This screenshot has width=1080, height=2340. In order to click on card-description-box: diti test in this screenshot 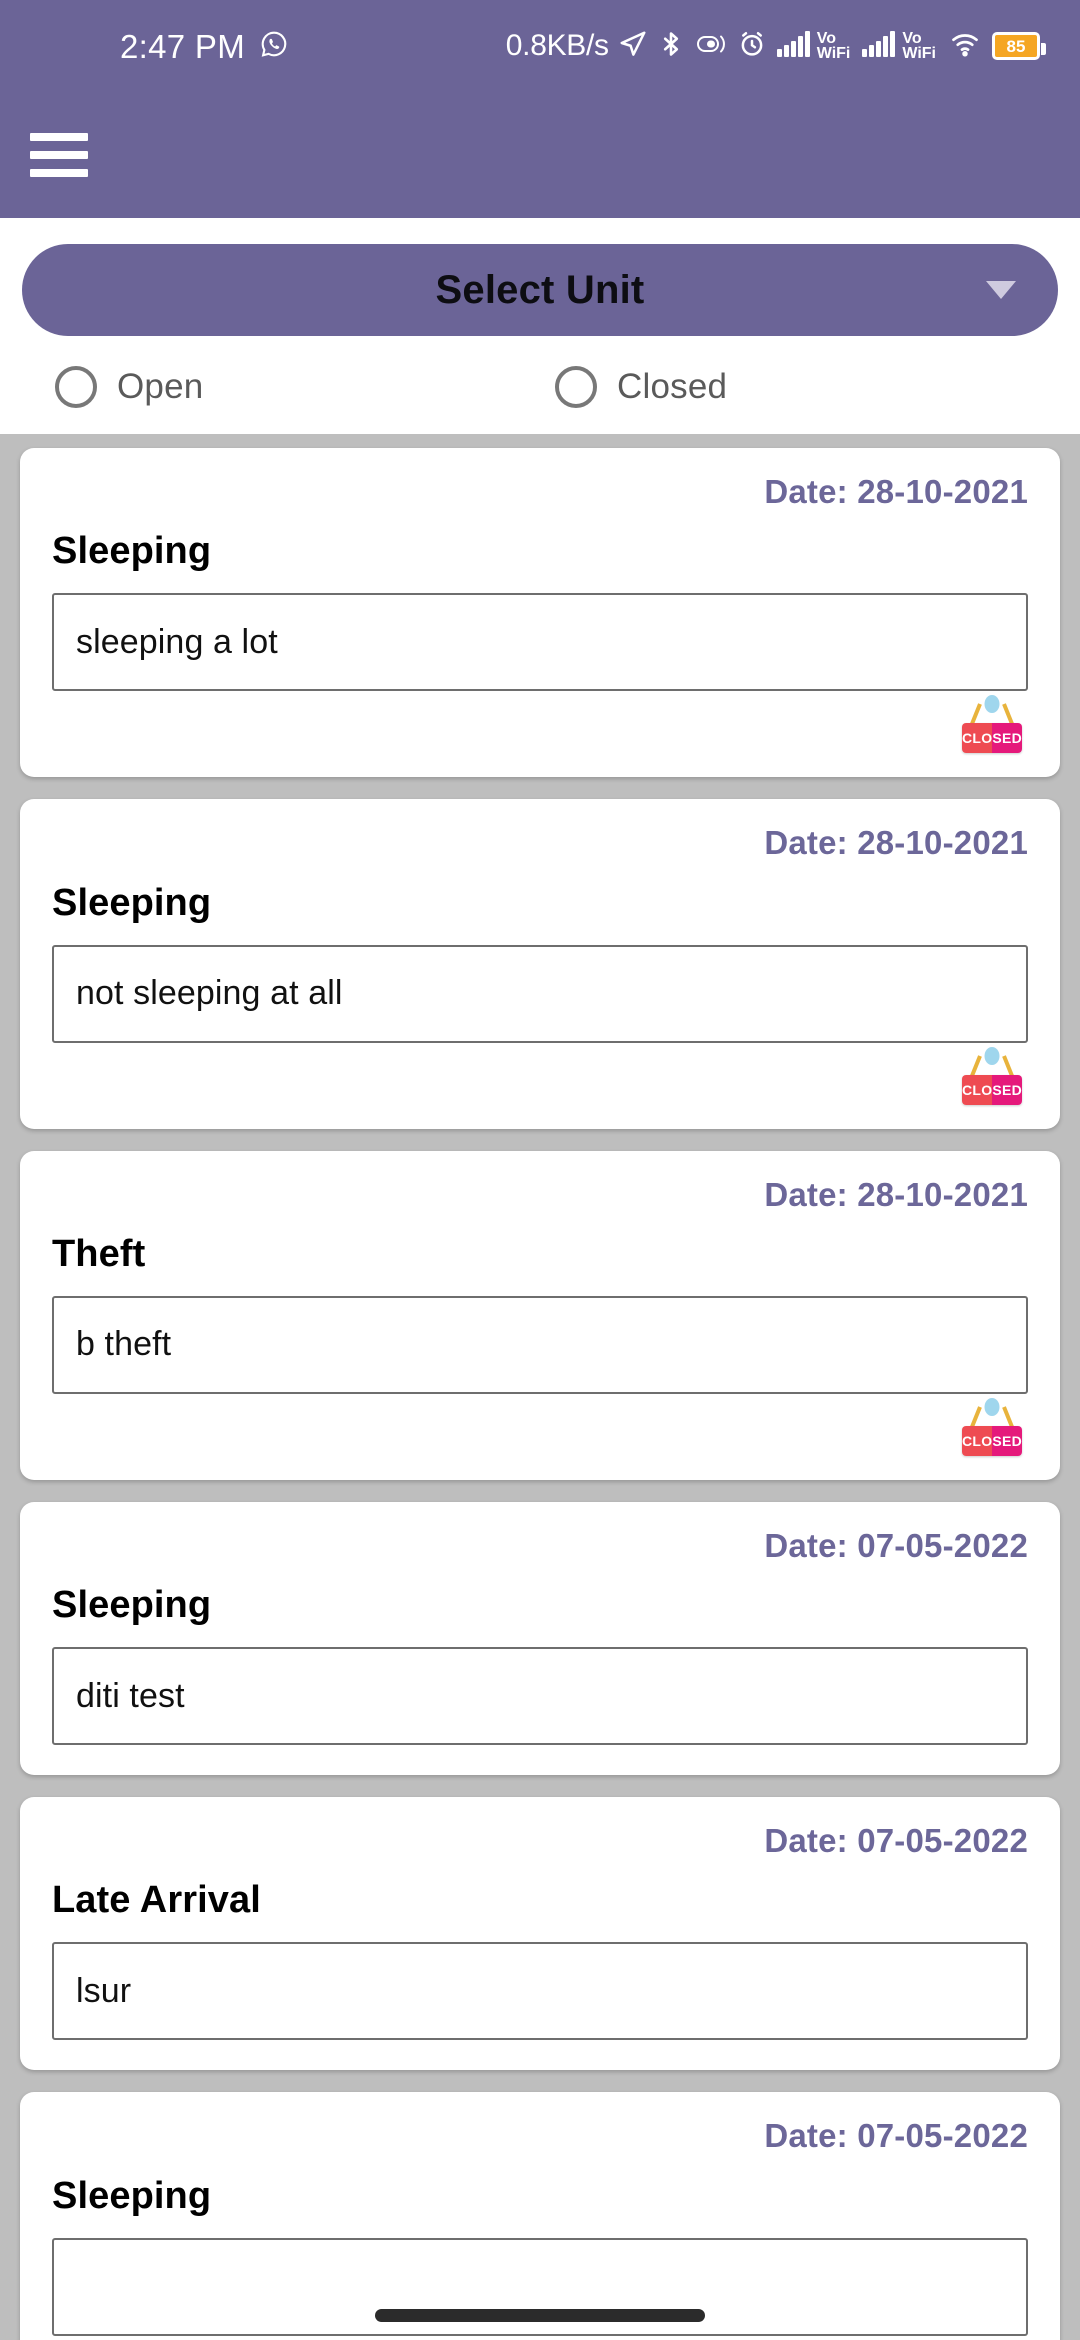, I will do `click(540, 1696)`.